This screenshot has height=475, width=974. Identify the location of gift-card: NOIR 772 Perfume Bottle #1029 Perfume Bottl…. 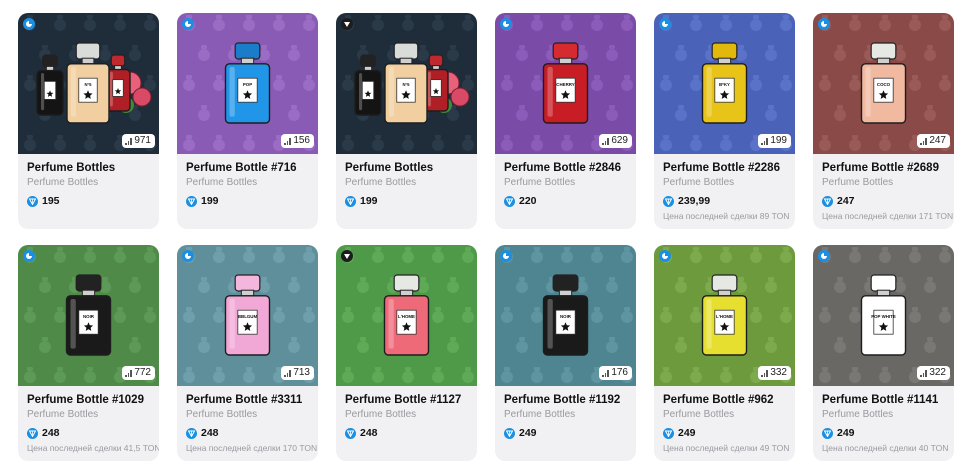
(88, 353).